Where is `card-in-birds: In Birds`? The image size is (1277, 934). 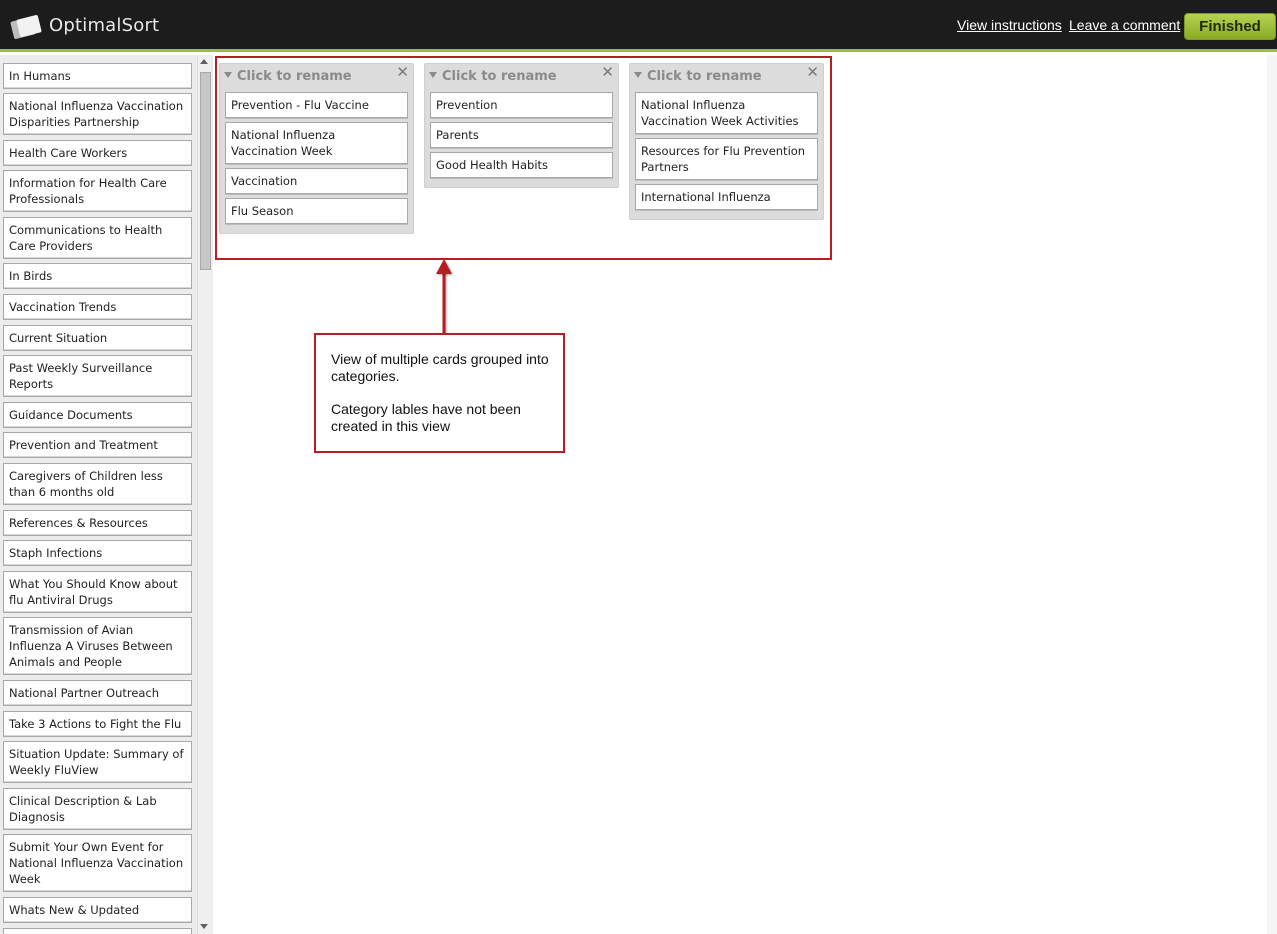 card-in-birds: In Birds is located at coordinates (97, 276).